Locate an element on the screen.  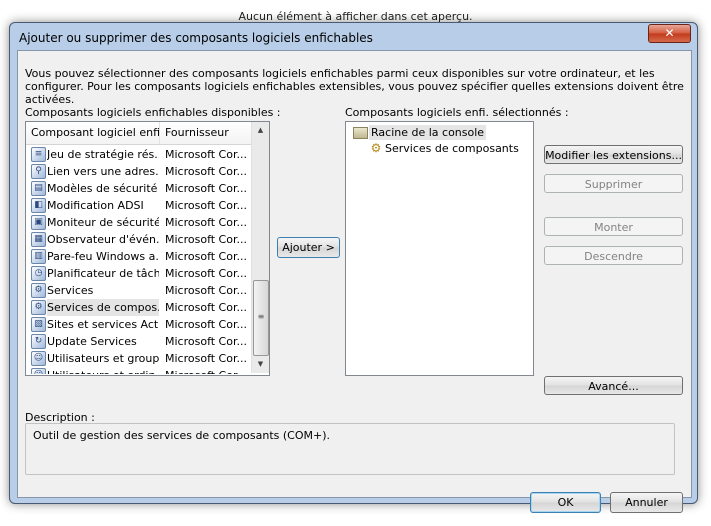
list-item-name: Modification ADSI is located at coordinates (95, 205).